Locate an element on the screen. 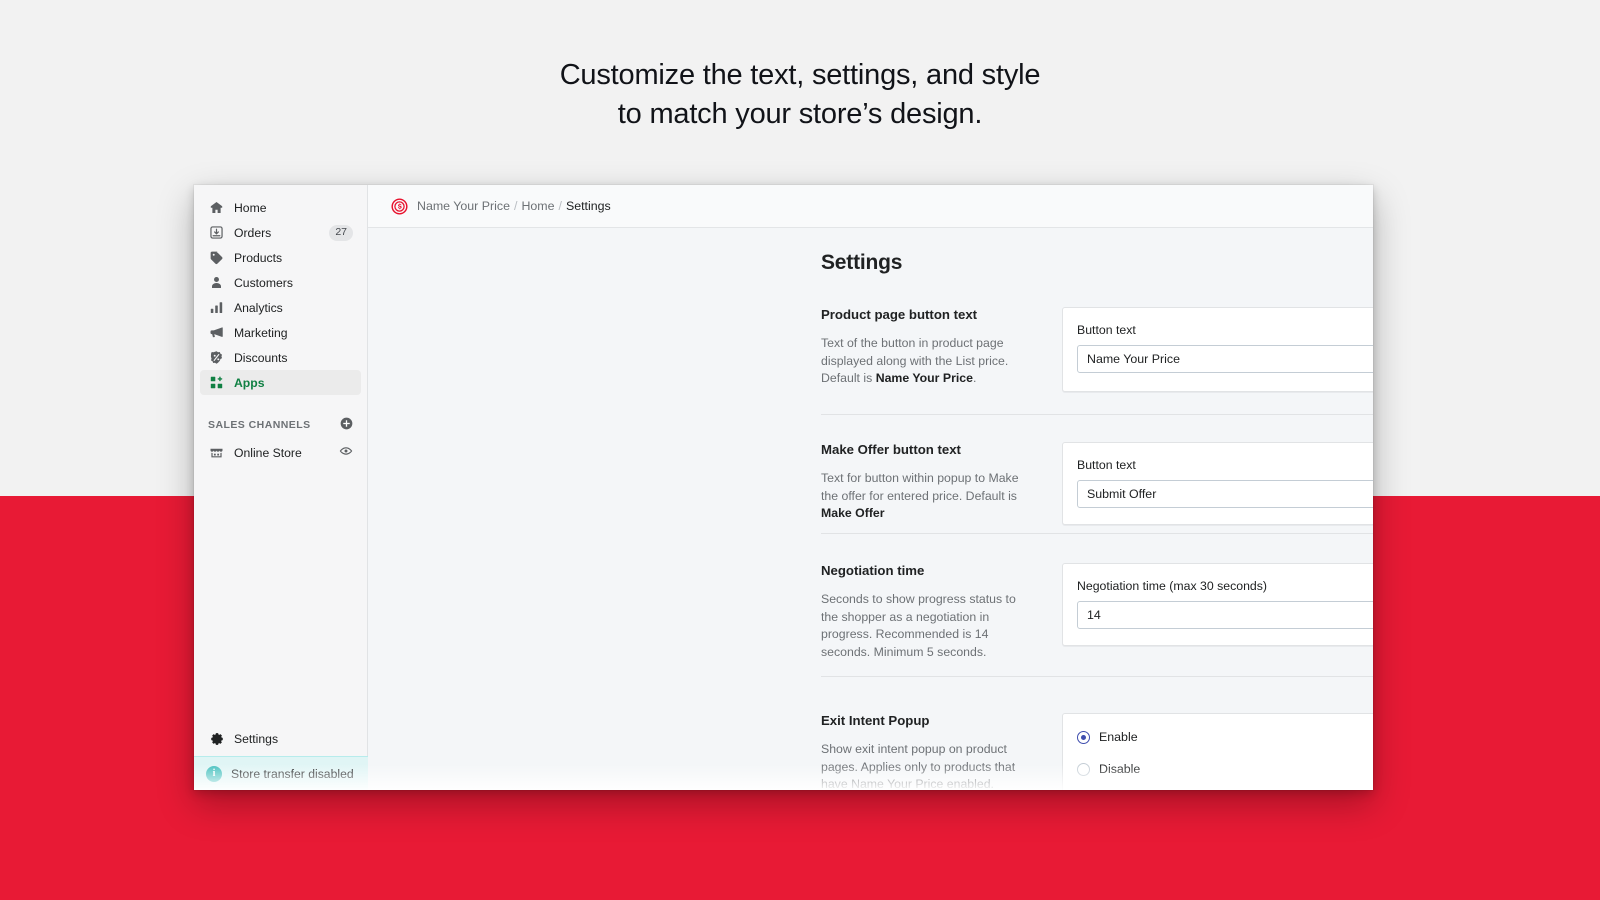 This screenshot has height=900, width=1600. breadcrumb-item-settings: Settings is located at coordinates (588, 206).